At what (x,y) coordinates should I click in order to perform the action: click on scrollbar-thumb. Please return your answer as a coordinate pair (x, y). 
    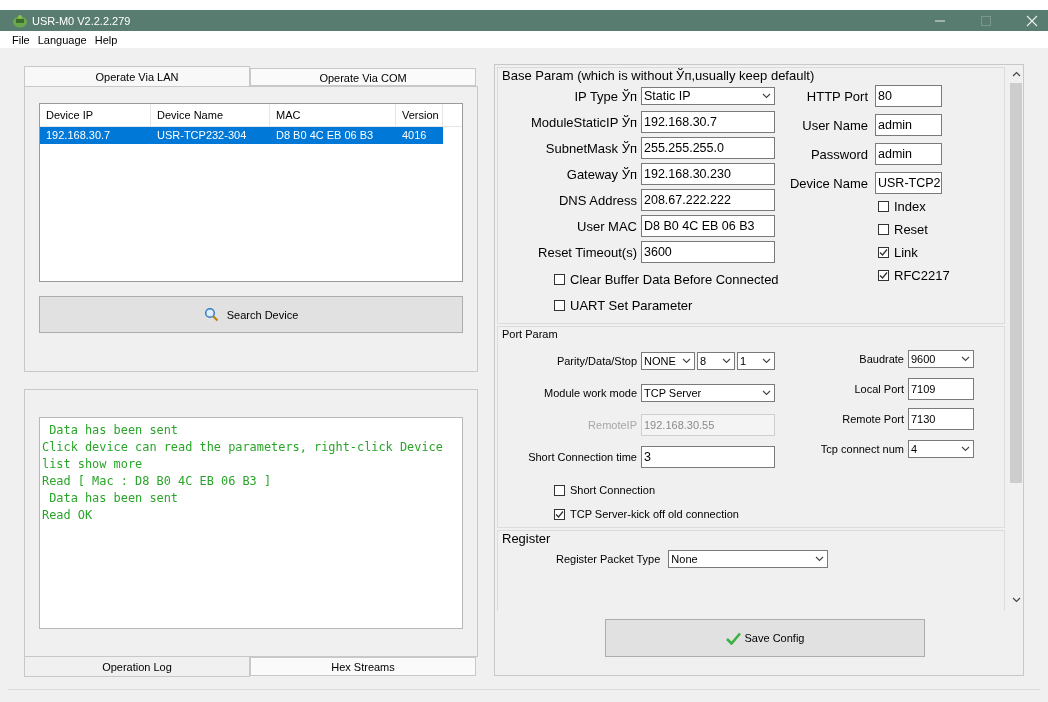
    Looking at the image, I should click on (1016, 283).